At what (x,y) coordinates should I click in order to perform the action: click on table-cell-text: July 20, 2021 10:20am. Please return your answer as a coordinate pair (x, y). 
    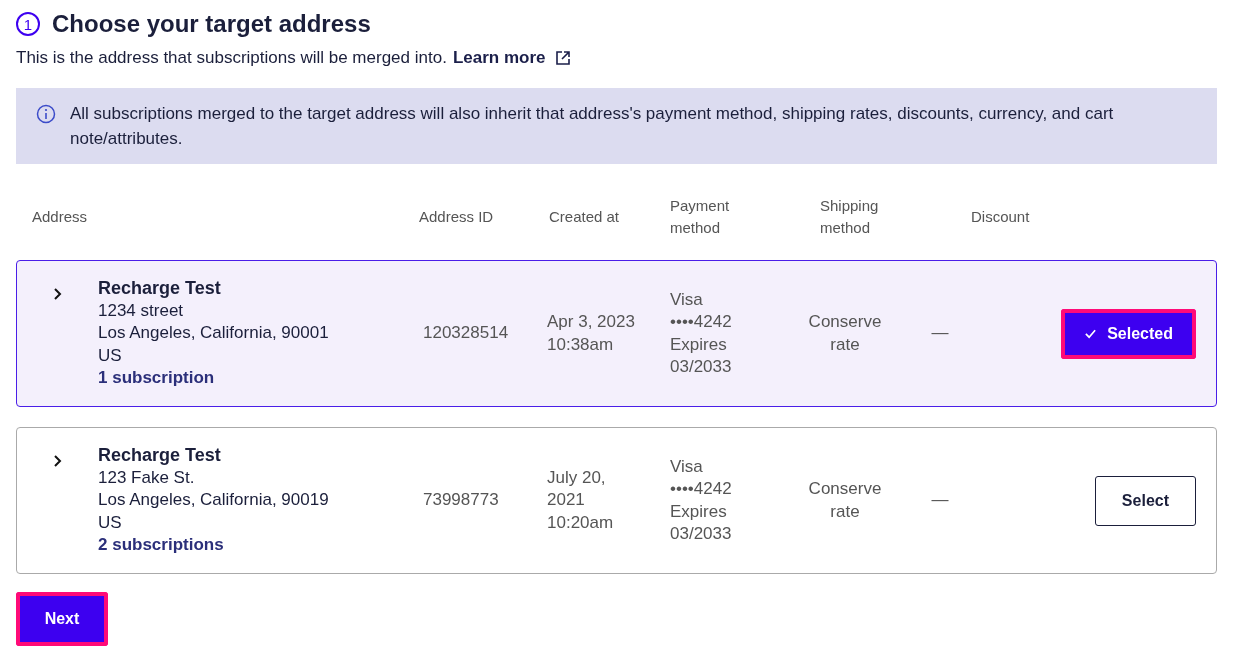
    Looking at the image, I should click on (581, 500).